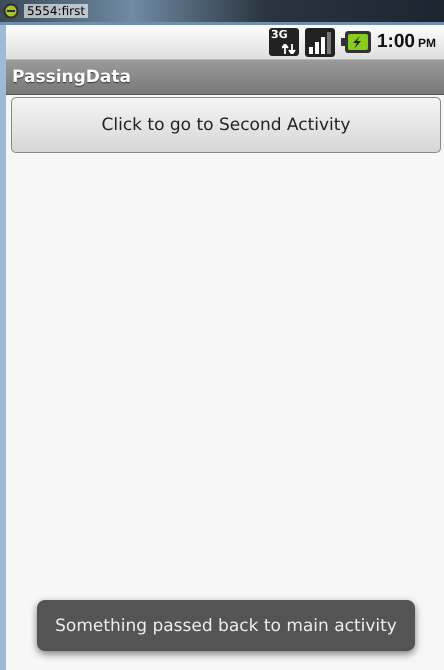 The width and height of the screenshot is (444, 670). I want to click on window-title: 5554:first, so click(56, 11).